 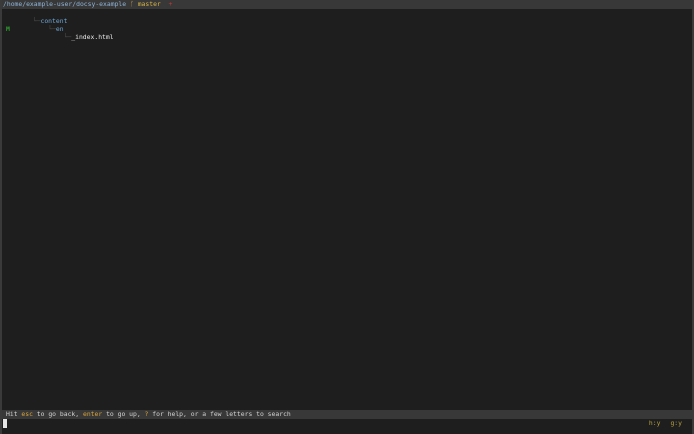 I want to click on git-branch-name: master, so click(x=149, y=4).